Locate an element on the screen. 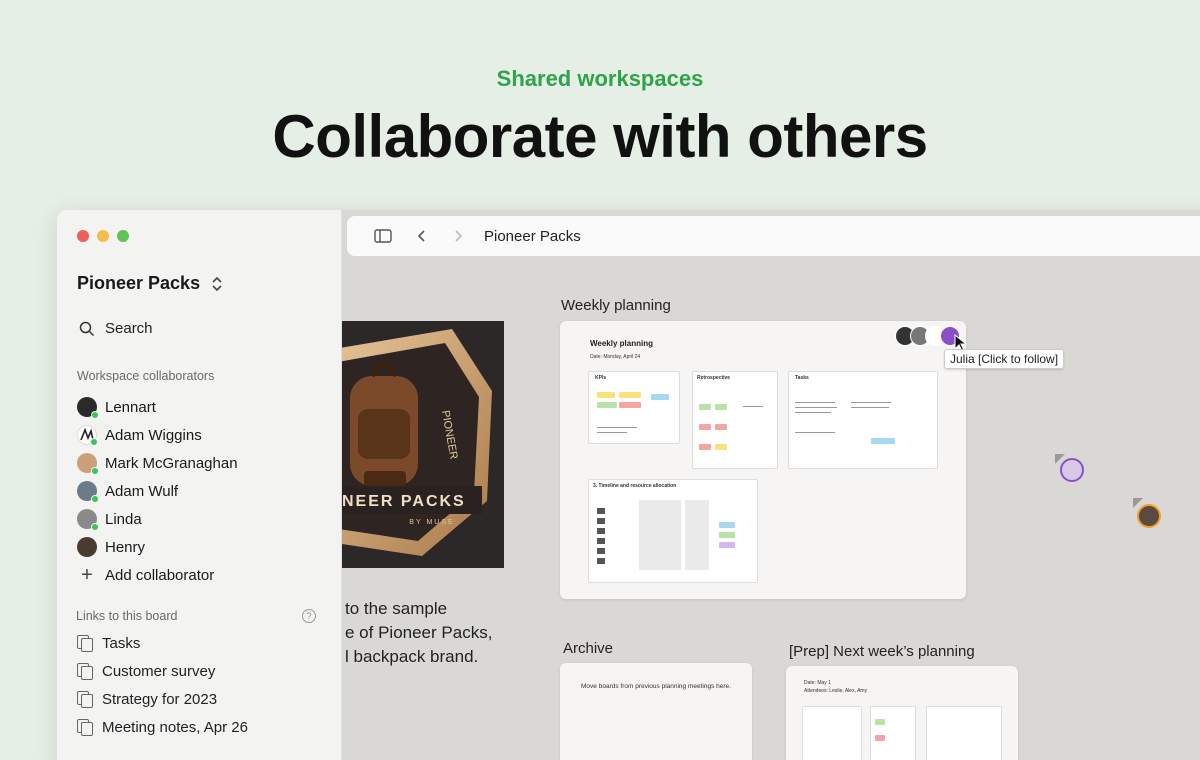 The height and width of the screenshot is (760, 1200). collaborator-name: Linda is located at coordinates (123, 519).